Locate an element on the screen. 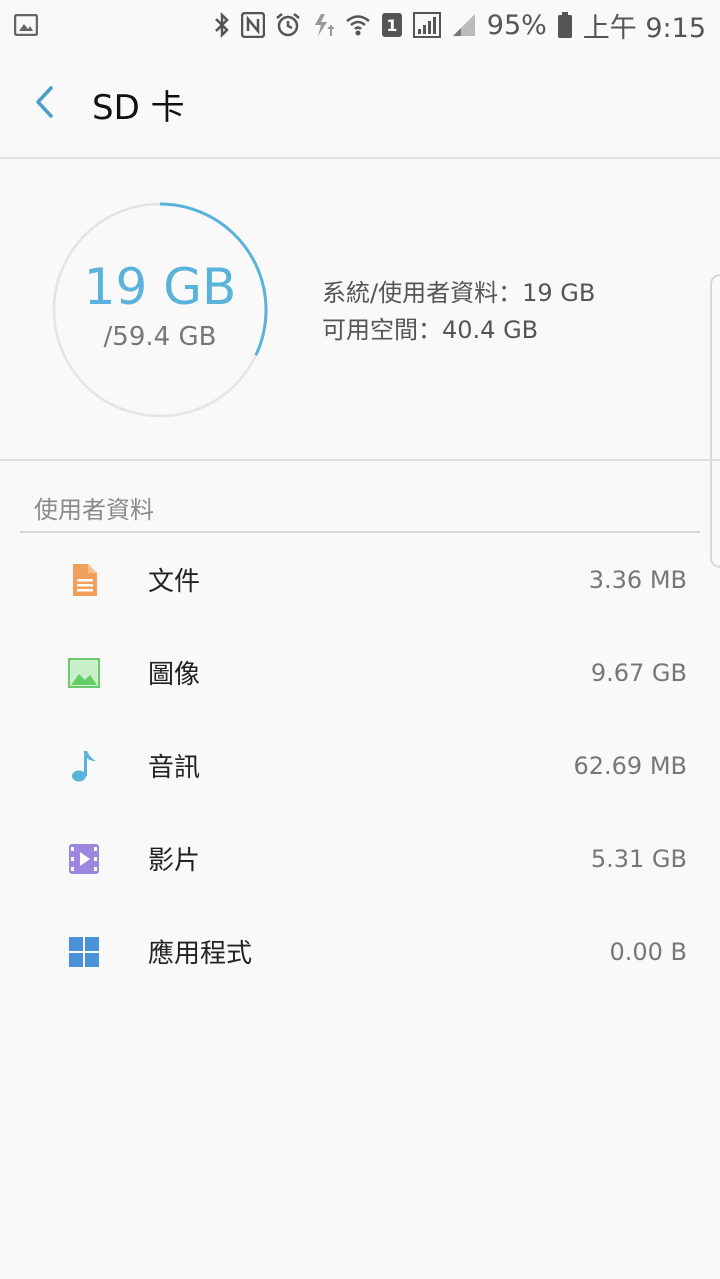 Image resolution: width=720 pixels, height=1279 pixels. signal-icon is located at coordinates (426, 25).